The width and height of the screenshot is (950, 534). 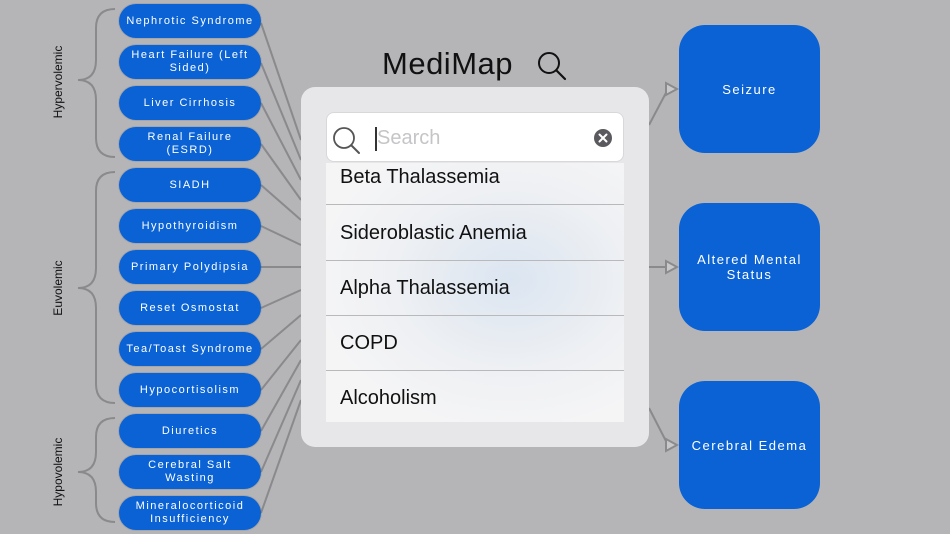 What do you see at coordinates (749, 89) in the screenshot?
I see `outcome-seizure: Seizure` at bounding box center [749, 89].